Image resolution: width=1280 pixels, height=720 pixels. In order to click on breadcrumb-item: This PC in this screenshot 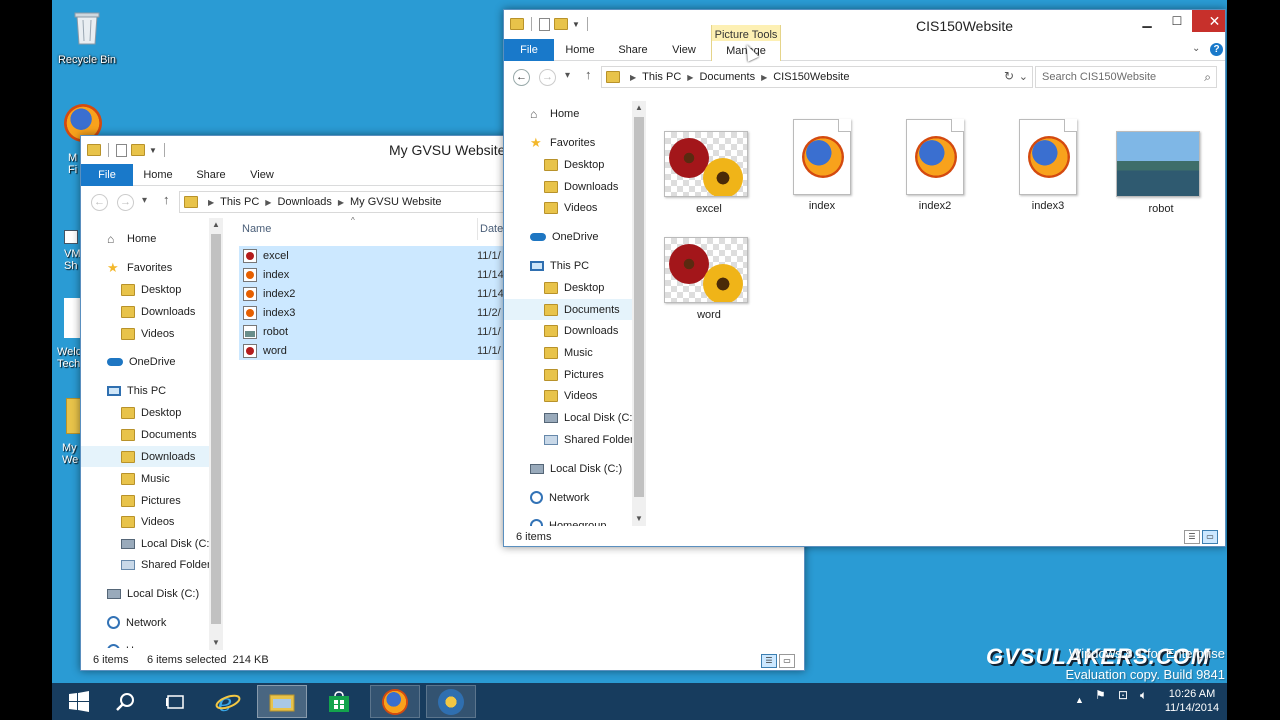, I will do `click(239, 202)`.